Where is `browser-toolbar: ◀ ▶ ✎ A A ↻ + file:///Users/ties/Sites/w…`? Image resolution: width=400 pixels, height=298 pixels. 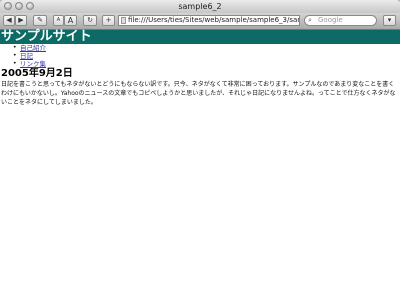
browser-toolbar: ◀ ▶ ✎ A A ↻ + file:///Users/ties/Sites/w… is located at coordinates (200, 21).